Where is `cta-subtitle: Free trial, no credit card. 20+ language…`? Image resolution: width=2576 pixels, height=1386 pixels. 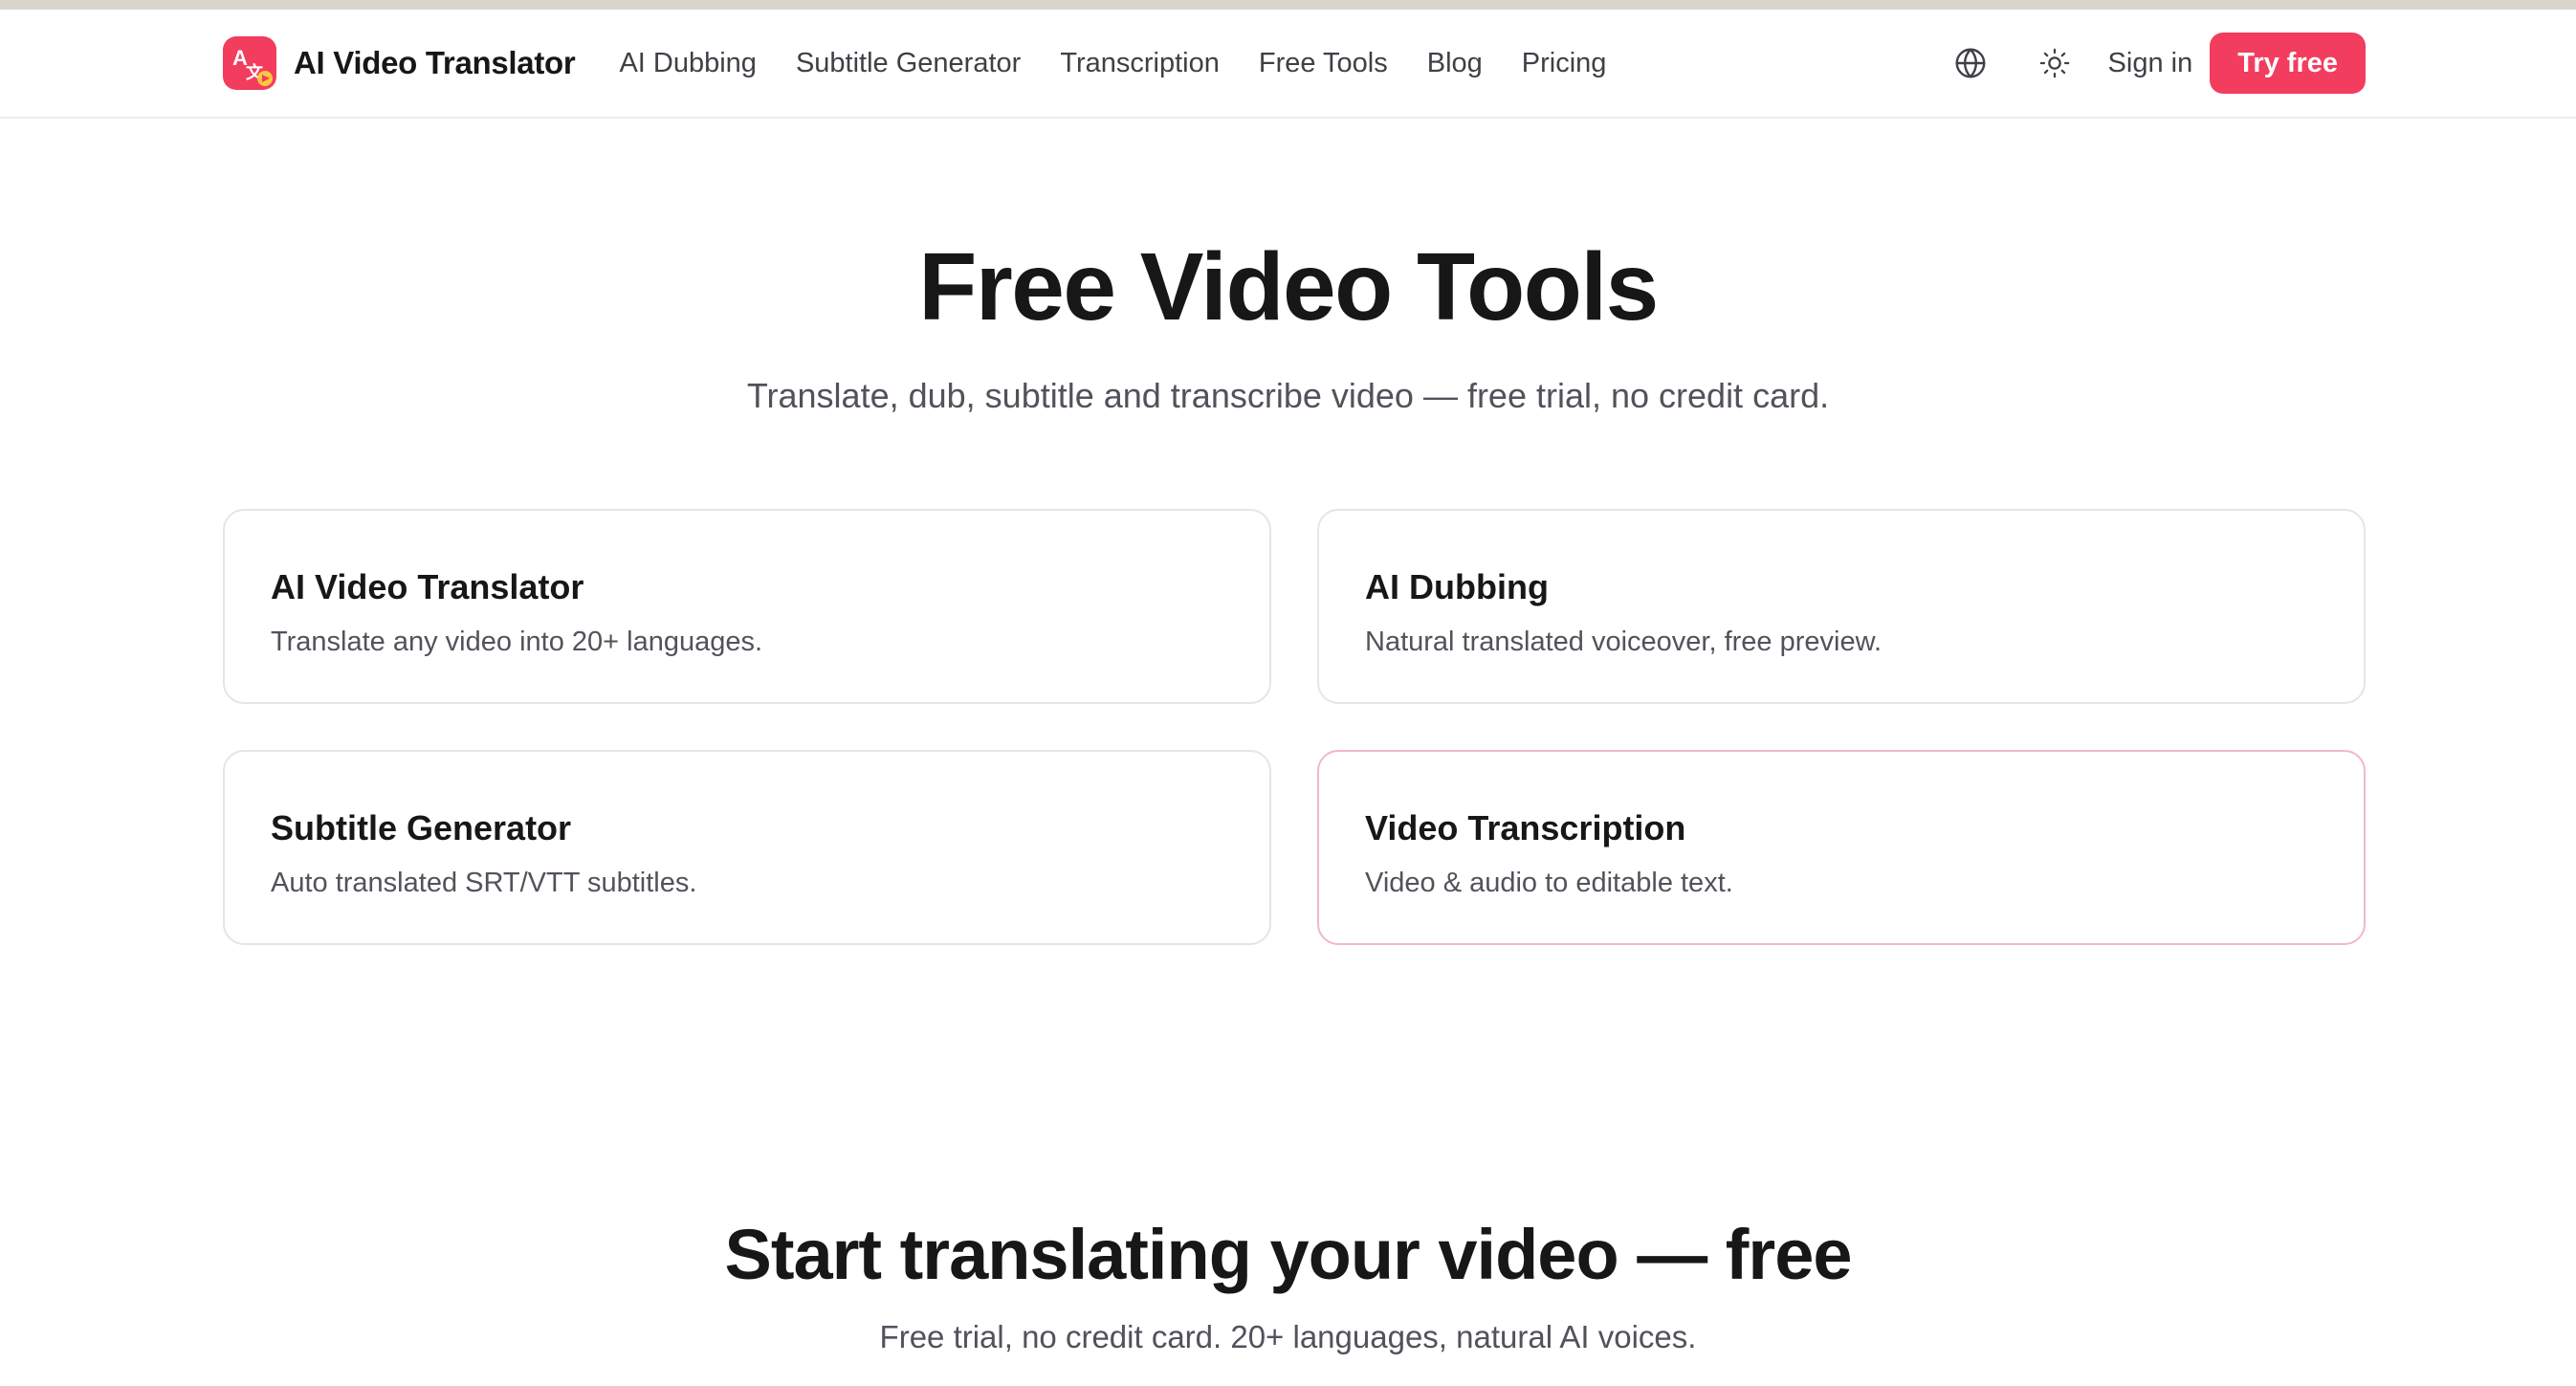
cta-subtitle: Free trial, no credit card. 20+ language… is located at coordinates (1288, 1336).